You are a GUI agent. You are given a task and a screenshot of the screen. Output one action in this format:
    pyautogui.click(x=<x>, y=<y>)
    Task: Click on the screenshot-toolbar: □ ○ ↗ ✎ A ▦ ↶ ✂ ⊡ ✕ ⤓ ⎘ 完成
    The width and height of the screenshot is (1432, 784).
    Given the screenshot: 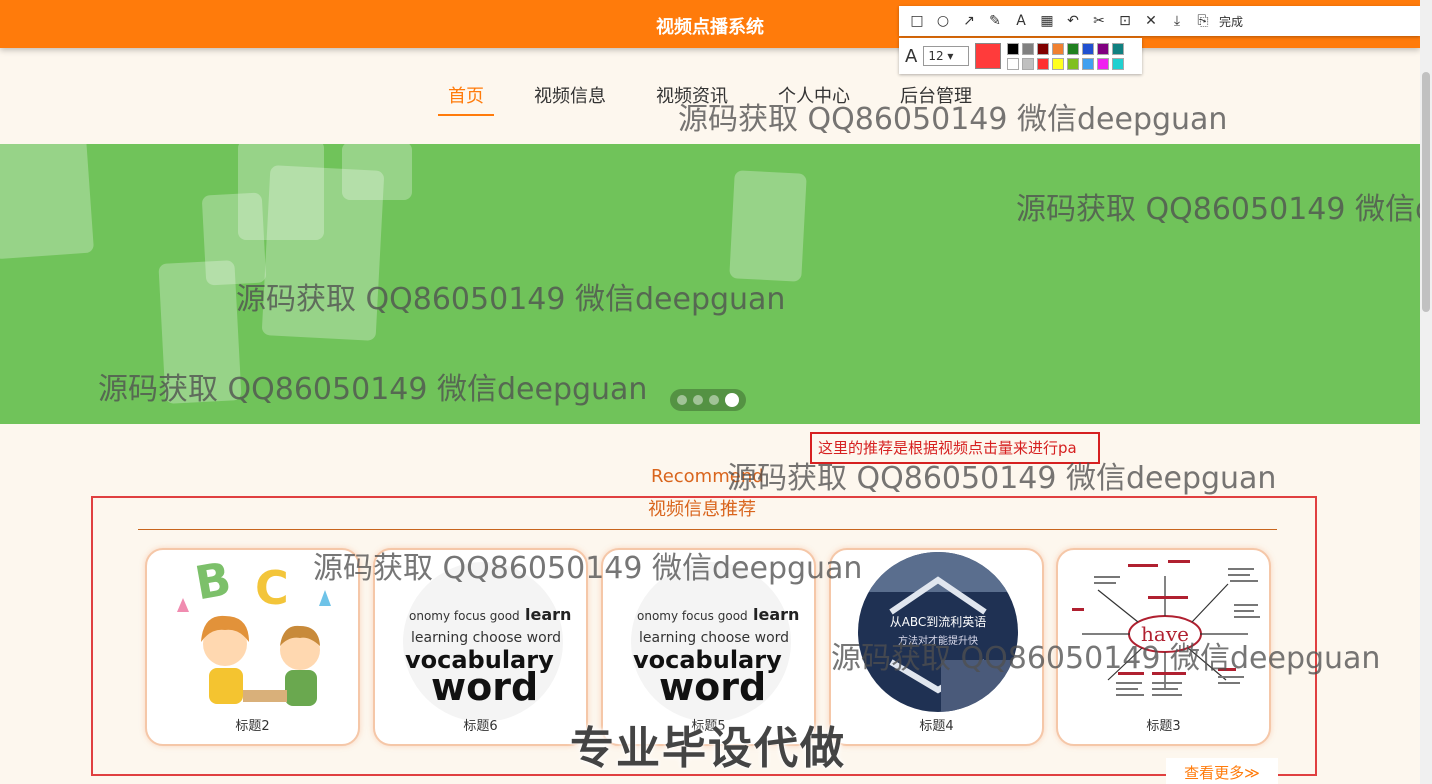 What is the action you would take?
    pyautogui.click(x=1159, y=21)
    